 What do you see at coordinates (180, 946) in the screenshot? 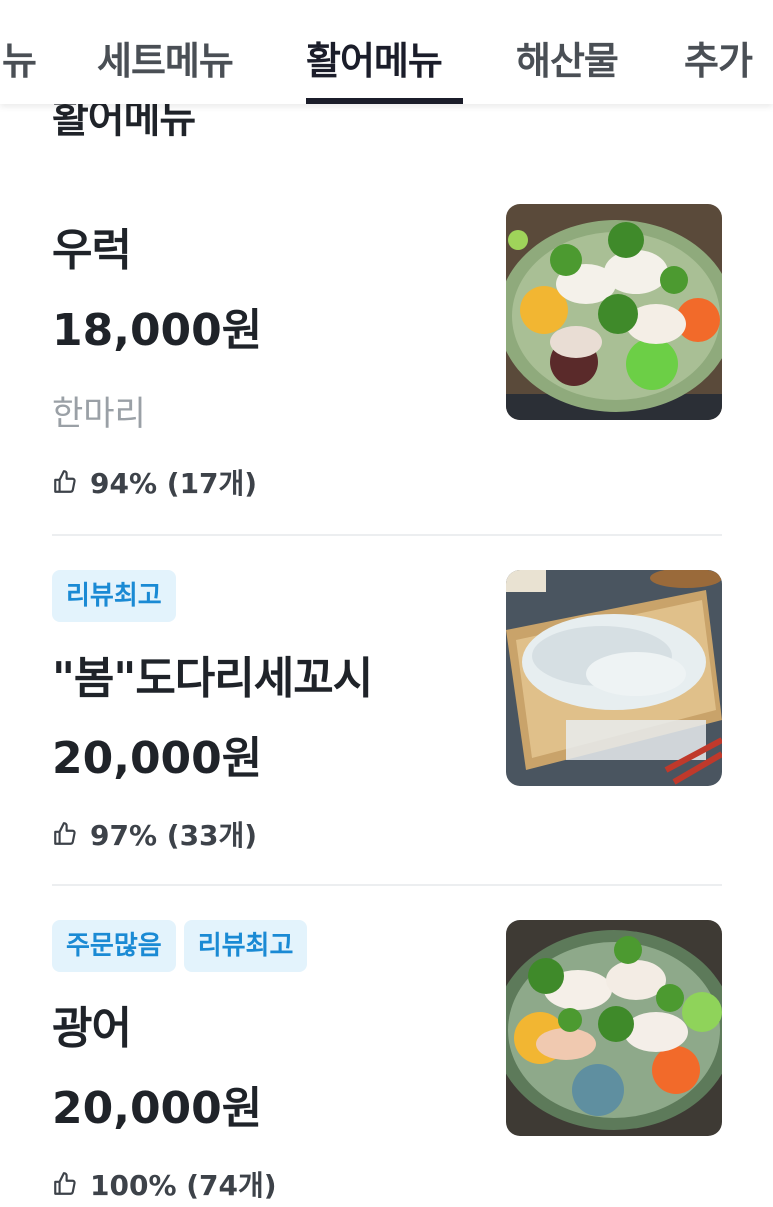
I see `item-badges: 주문많음 리뷰최고` at bounding box center [180, 946].